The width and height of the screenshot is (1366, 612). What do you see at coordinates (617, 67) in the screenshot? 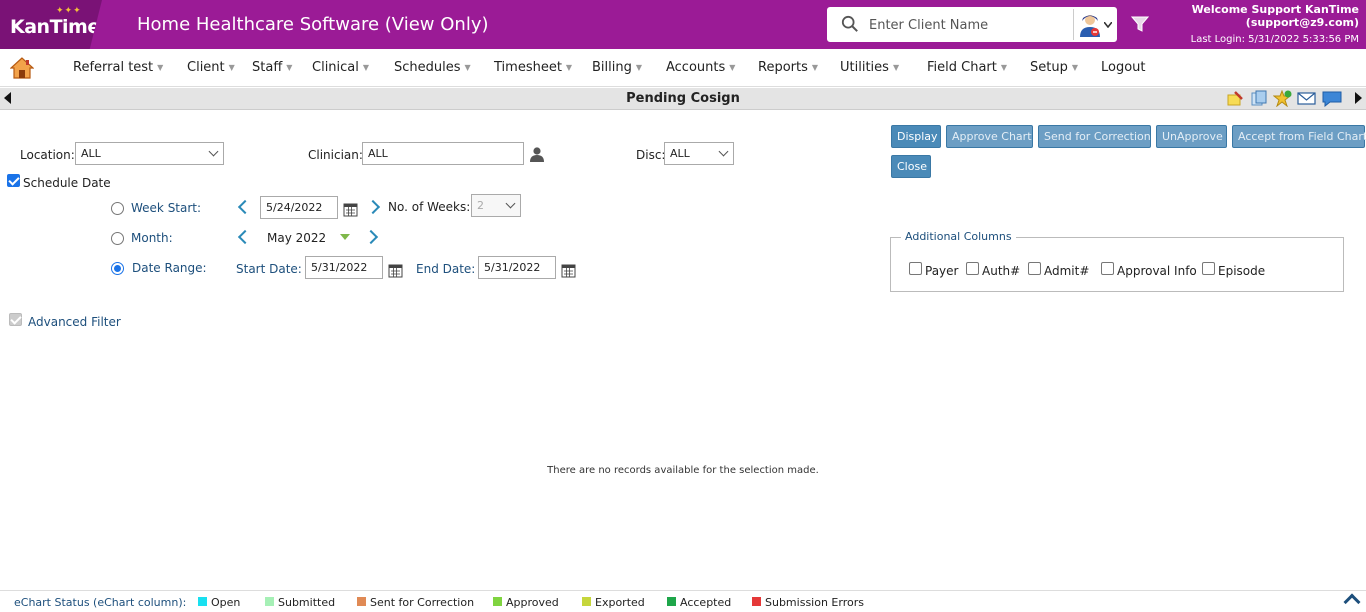
I see `nav-billing: Billing ▼` at bounding box center [617, 67].